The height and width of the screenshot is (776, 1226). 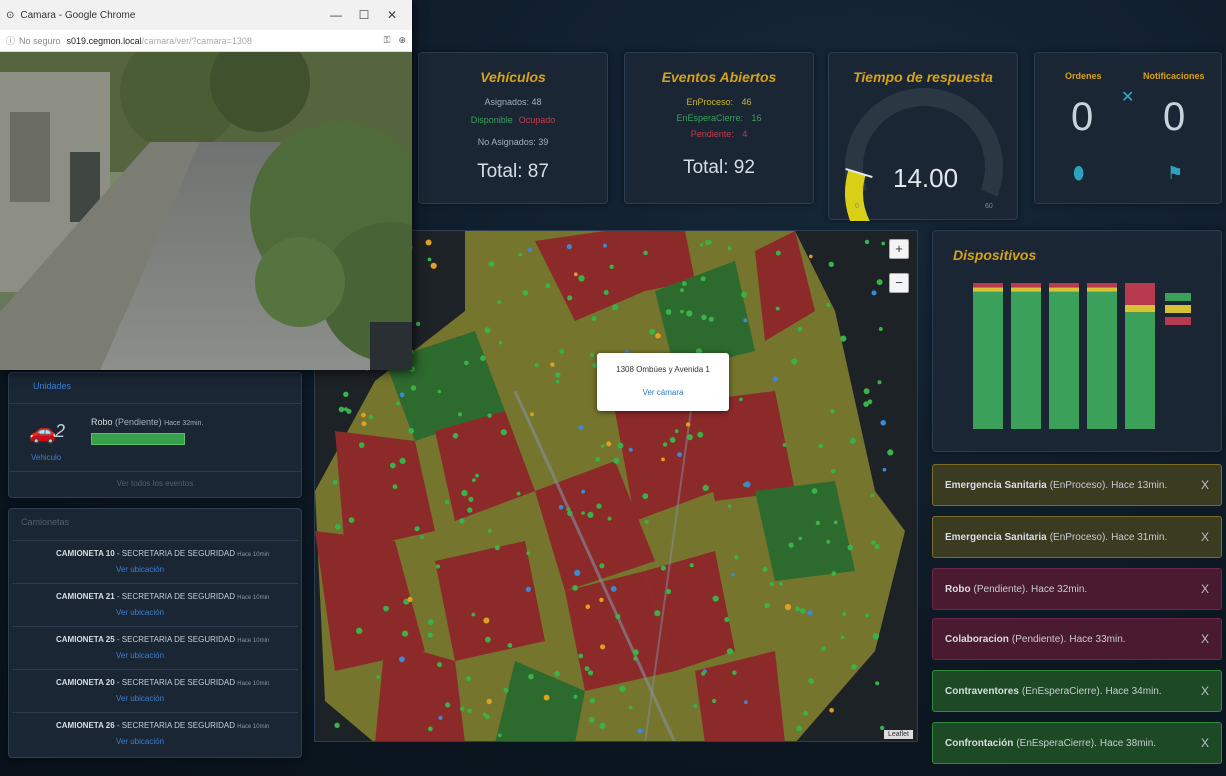 What do you see at coordinates (898, 734) in the screenshot?
I see `map-attribution: Leaflet` at bounding box center [898, 734].